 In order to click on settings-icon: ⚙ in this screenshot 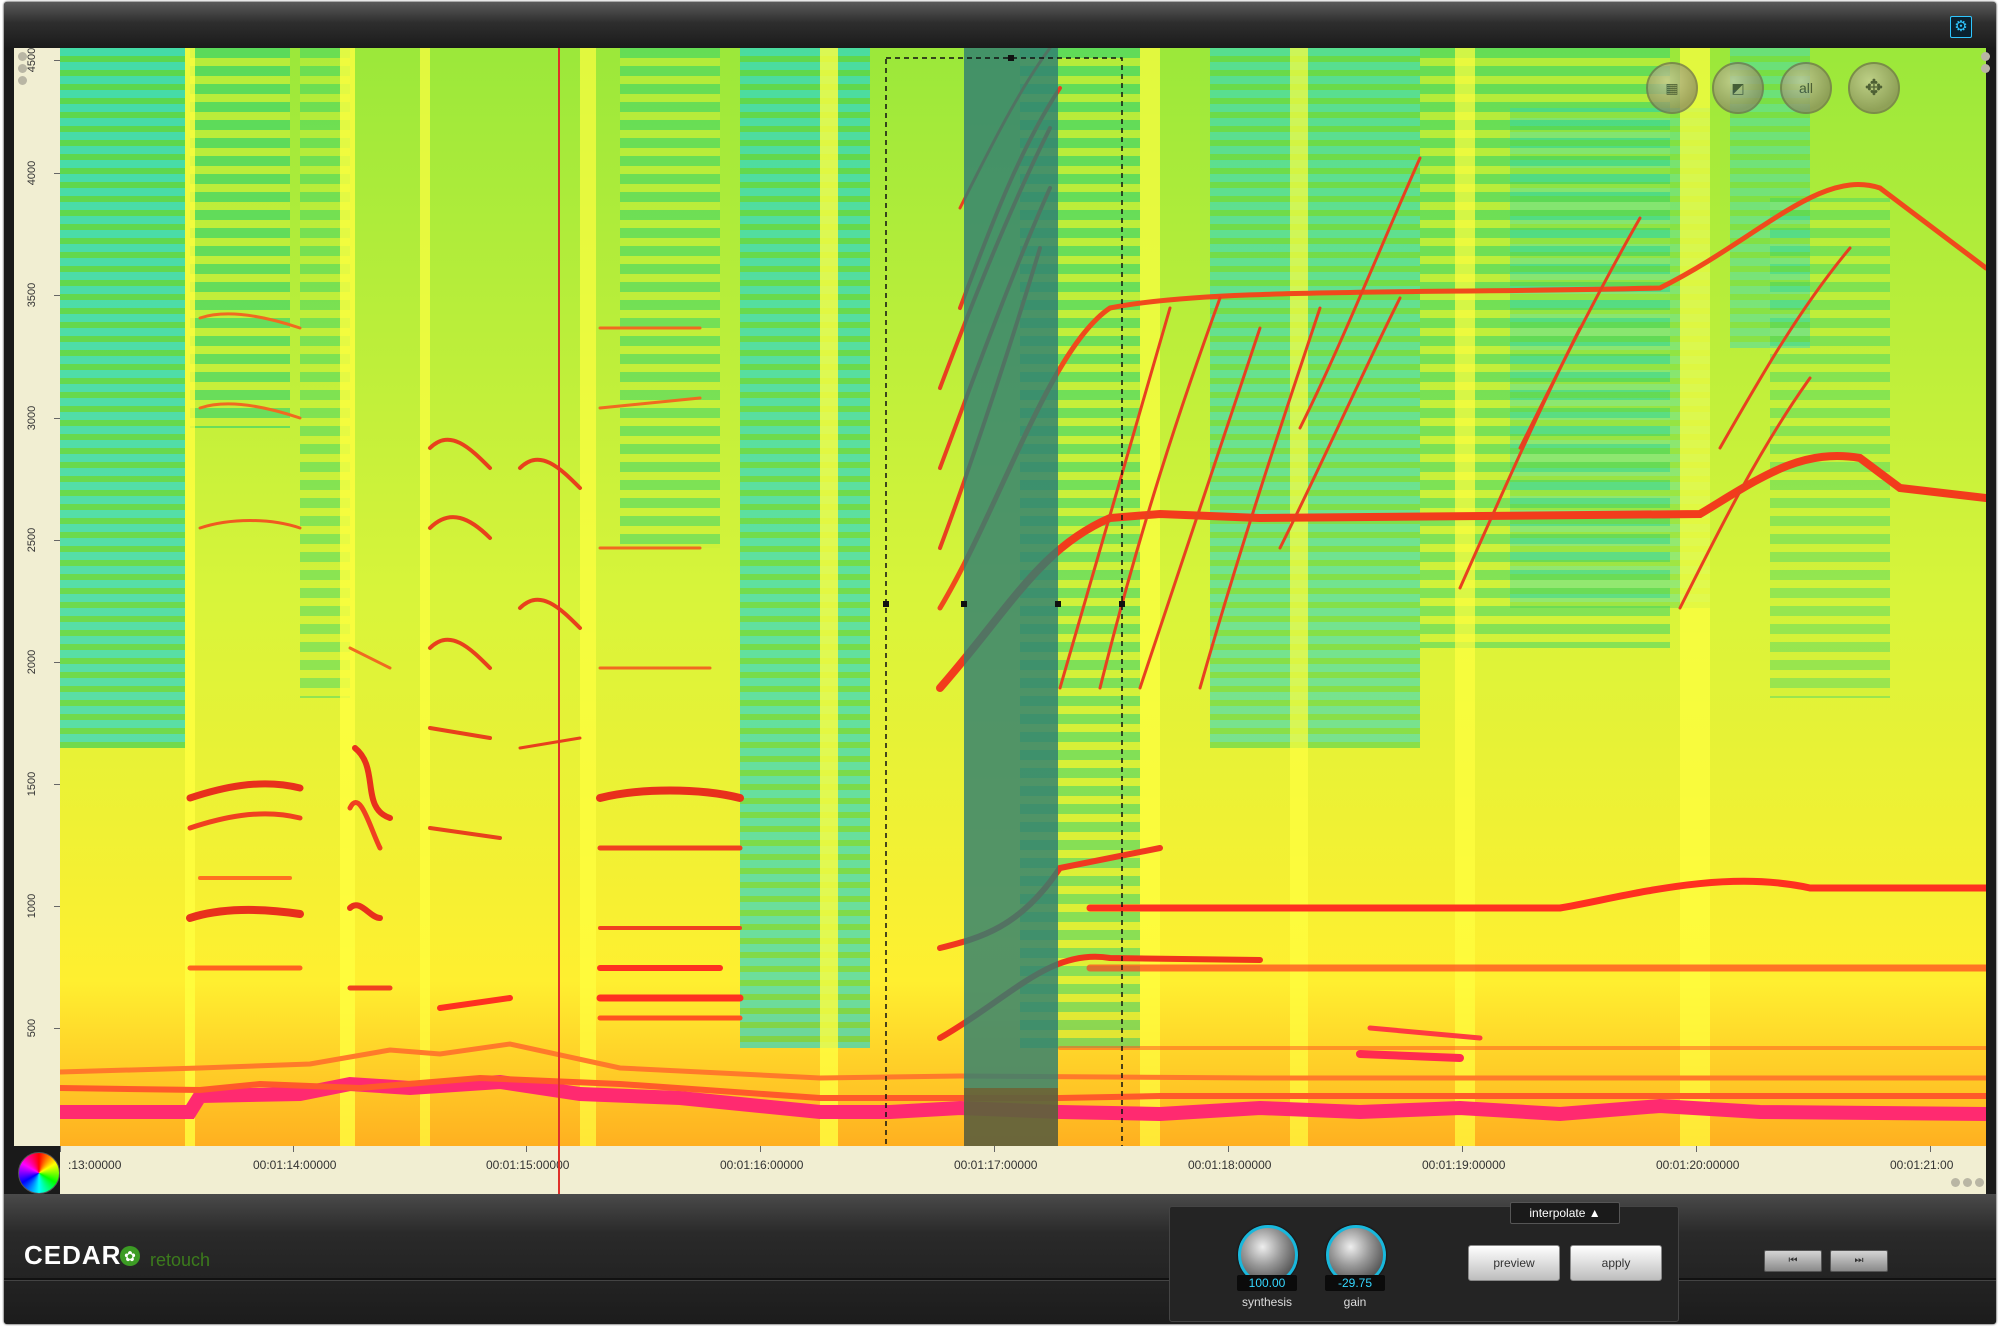, I will do `click(1961, 27)`.